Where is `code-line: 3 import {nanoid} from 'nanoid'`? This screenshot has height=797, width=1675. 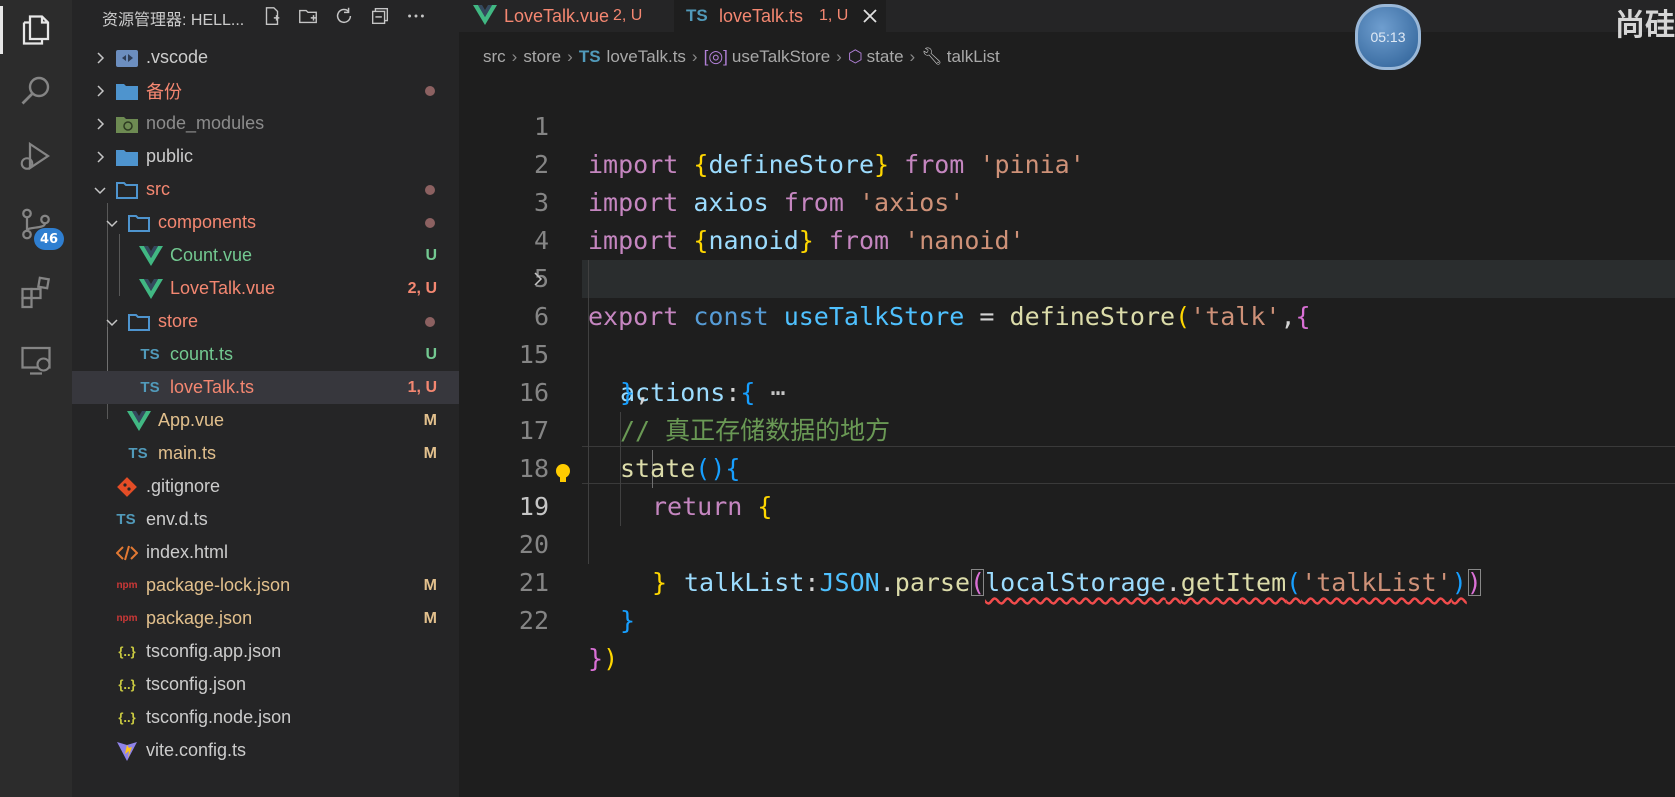
code-line: 3 import {nanoid} from 'nanoid' is located at coordinates (1067, 200).